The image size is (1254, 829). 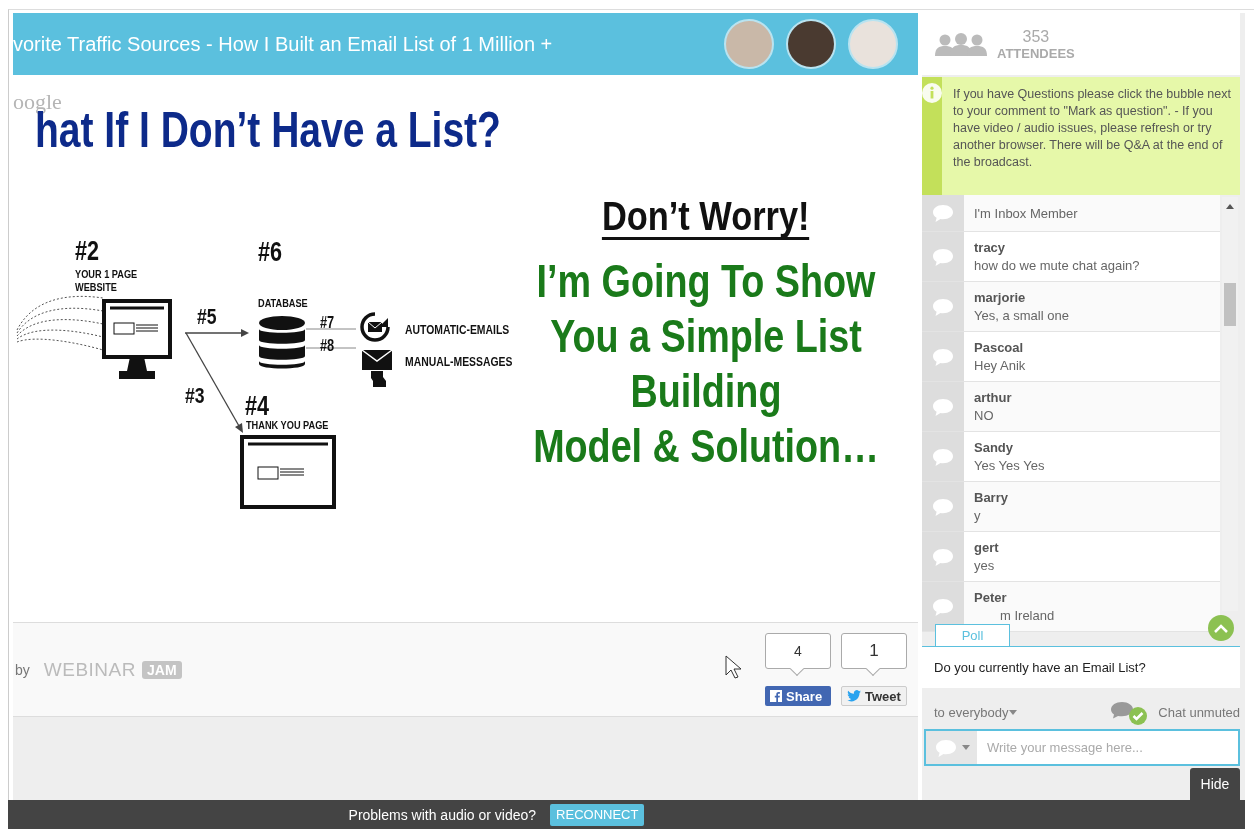 What do you see at coordinates (375, 327) in the screenshot?
I see `refresh-mail-icon` at bounding box center [375, 327].